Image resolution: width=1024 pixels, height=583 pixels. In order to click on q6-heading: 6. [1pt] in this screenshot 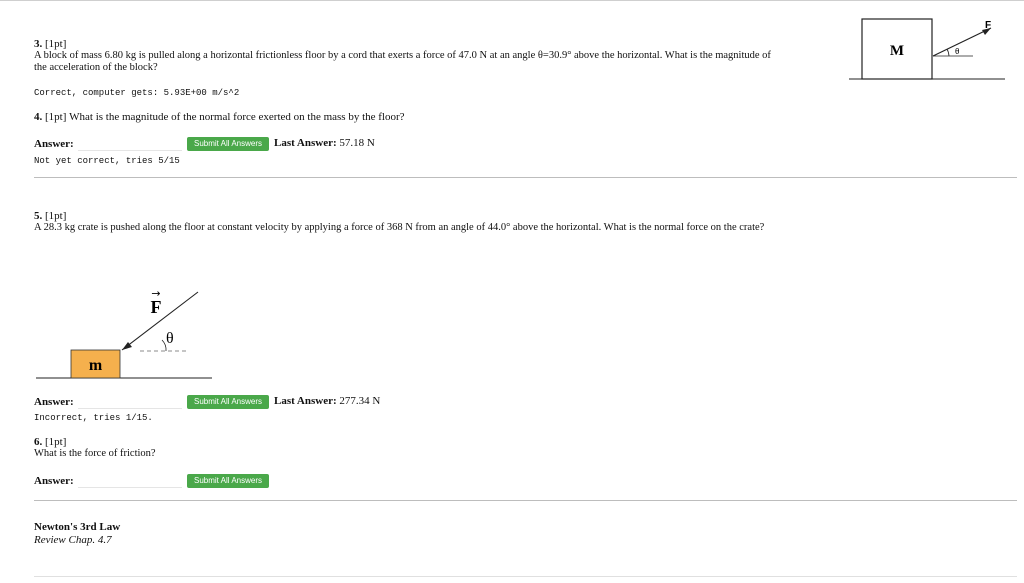, I will do `click(50, 442)`.